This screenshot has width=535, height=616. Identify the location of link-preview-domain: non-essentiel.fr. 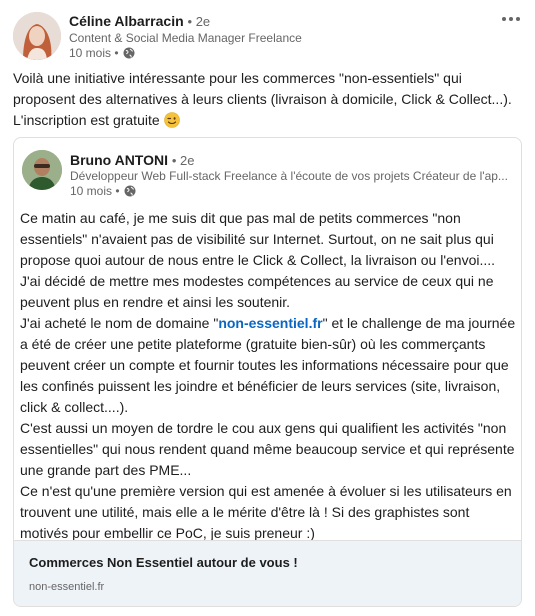
(67, 587).